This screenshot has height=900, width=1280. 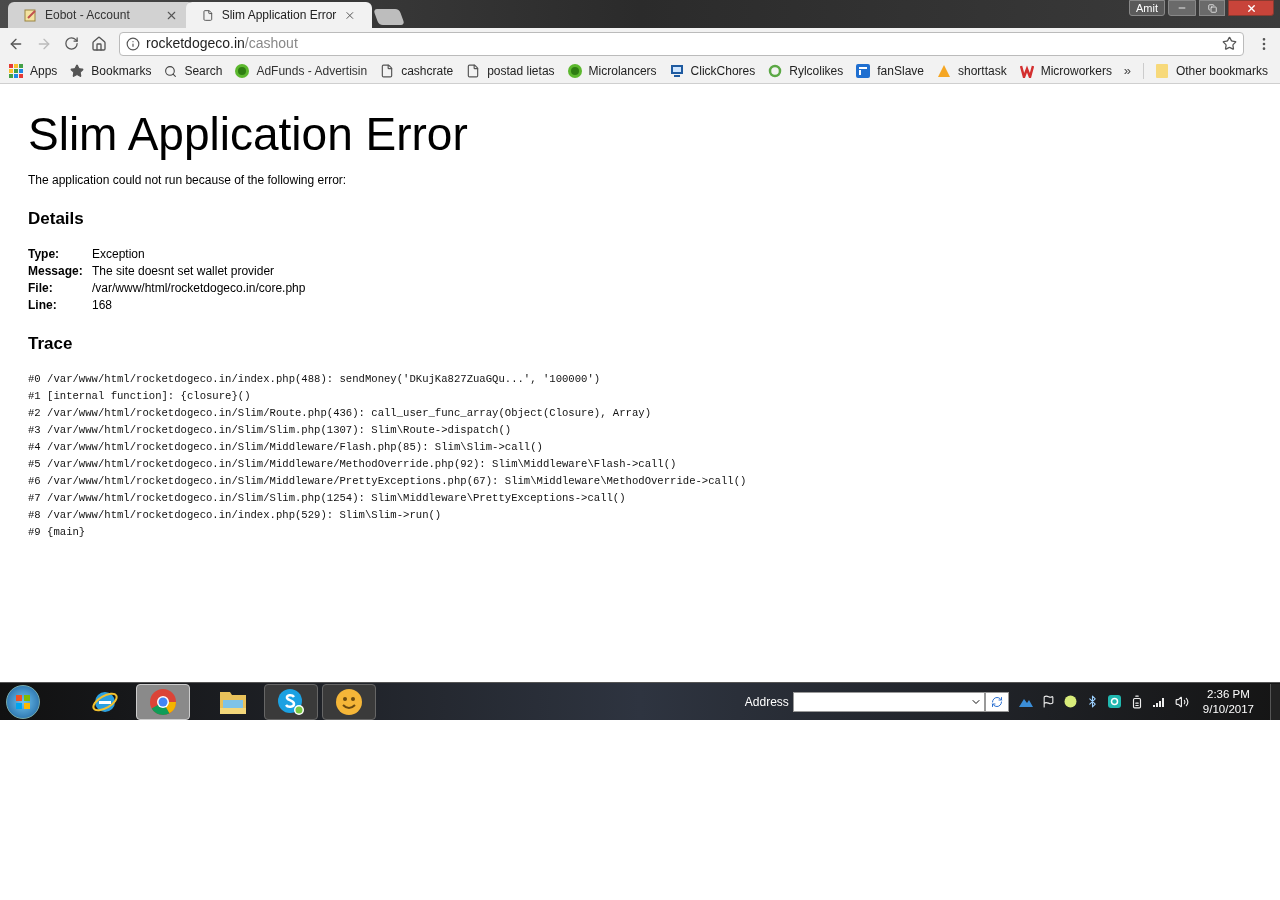 I want to click on browser-tab: Slim Application Error, so click(x=279, y=15).